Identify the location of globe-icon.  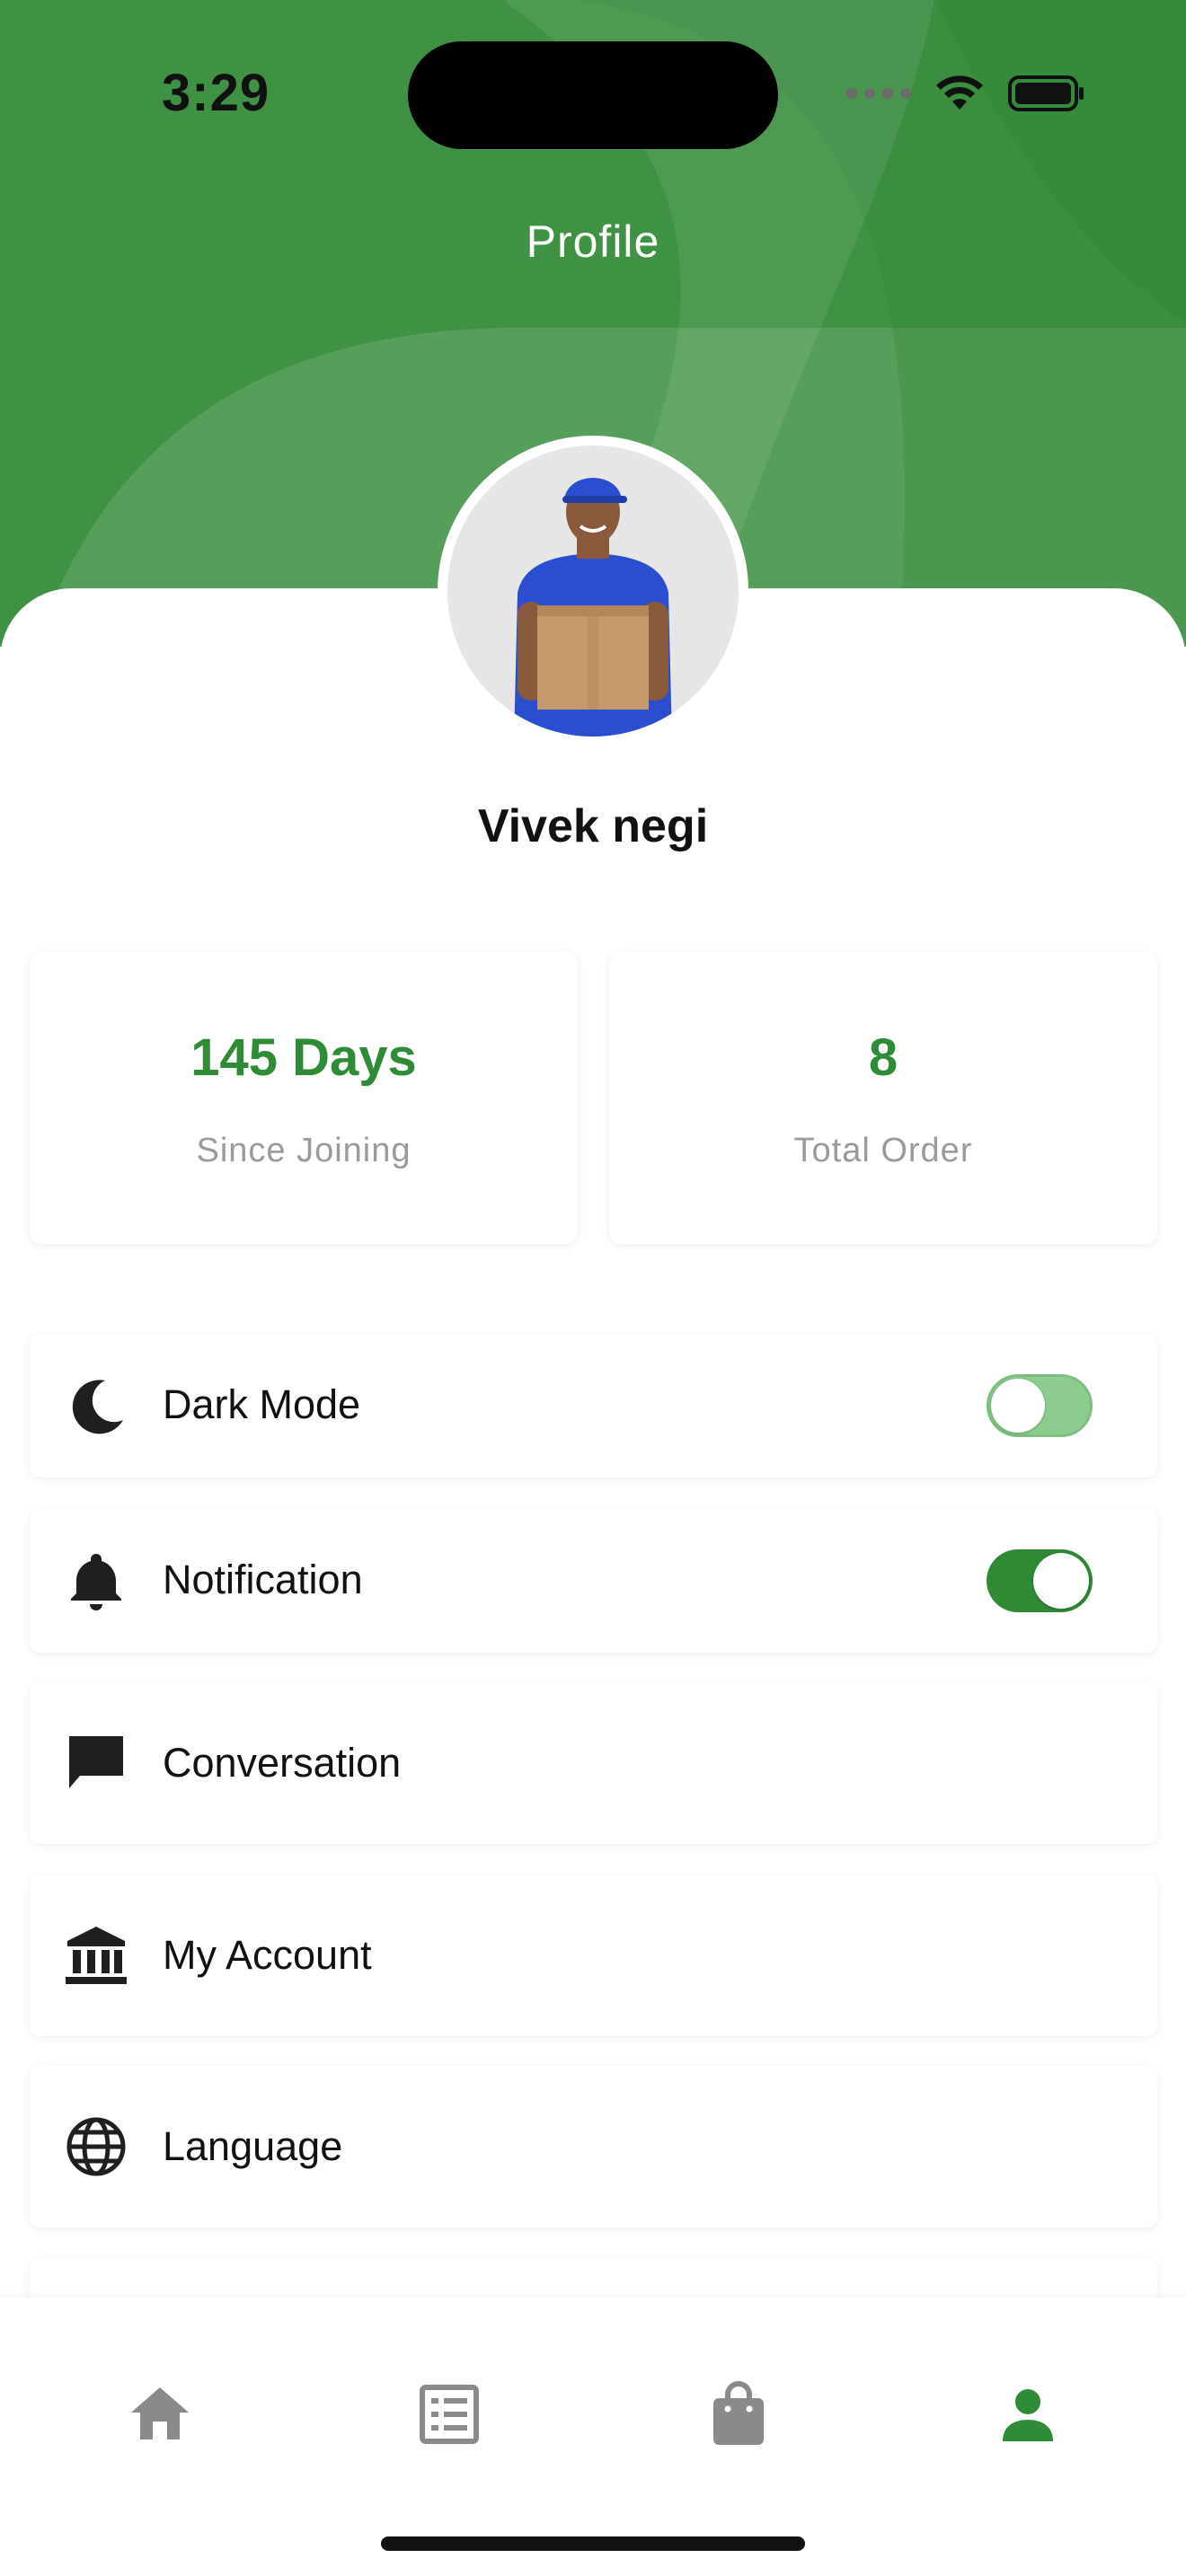
(96, 2146).